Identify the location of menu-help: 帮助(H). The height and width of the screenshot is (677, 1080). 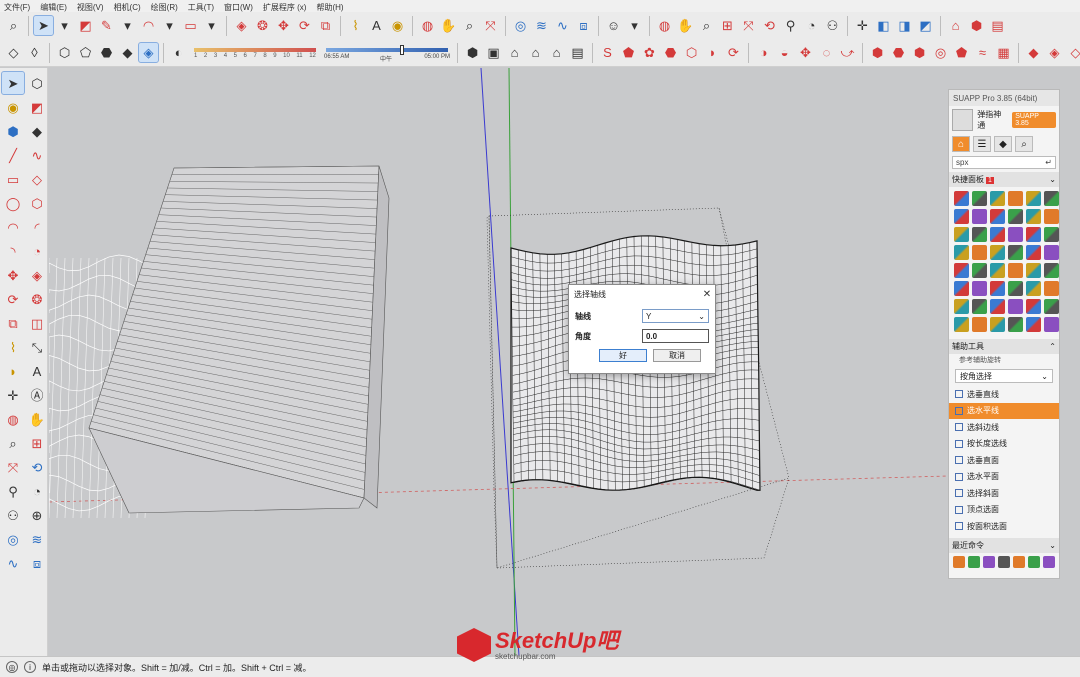
(329, 7).